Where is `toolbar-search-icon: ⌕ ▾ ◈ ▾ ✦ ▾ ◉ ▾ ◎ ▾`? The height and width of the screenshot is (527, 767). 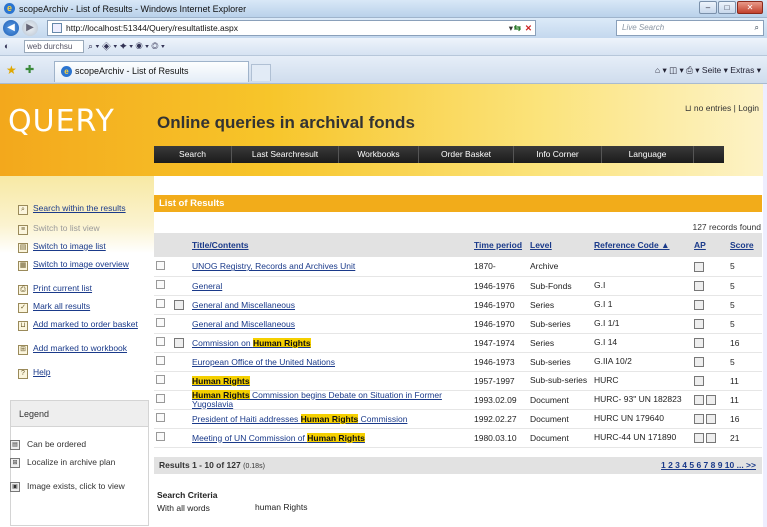 toolbar-search-icon: ⌕ ▾ ◈ ▾ ✦ ▾ ◉ ▾ ◎ ▾ is located at coordinates (126, 46).